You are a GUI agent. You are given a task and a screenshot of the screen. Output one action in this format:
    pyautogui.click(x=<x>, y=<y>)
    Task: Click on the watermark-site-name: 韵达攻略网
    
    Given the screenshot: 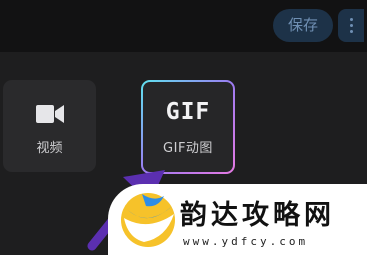 What is the action you would take?
    pyautogui.click(x=257, y=215)
    